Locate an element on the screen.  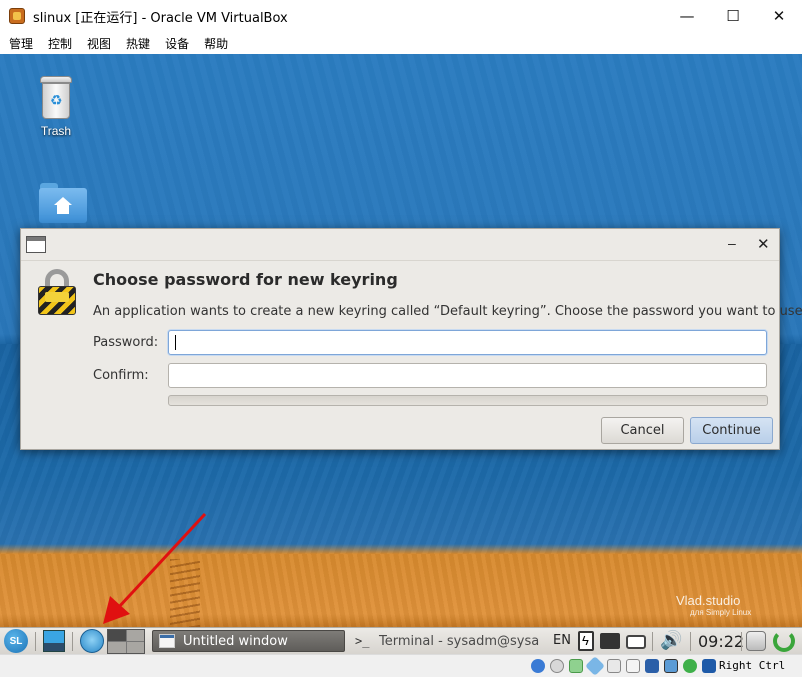
audio-icon is located at coordinates (576, 666).